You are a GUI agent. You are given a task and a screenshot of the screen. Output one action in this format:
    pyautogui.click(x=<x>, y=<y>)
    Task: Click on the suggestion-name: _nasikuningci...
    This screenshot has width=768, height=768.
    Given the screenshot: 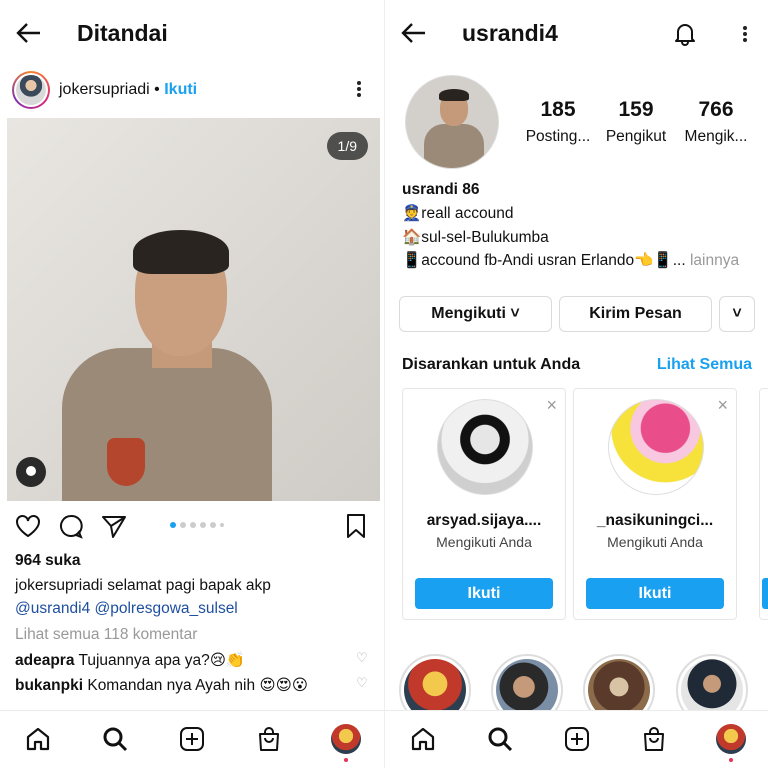 What is the action you would take?
    pyautogui.click(x=655, y=521)
    